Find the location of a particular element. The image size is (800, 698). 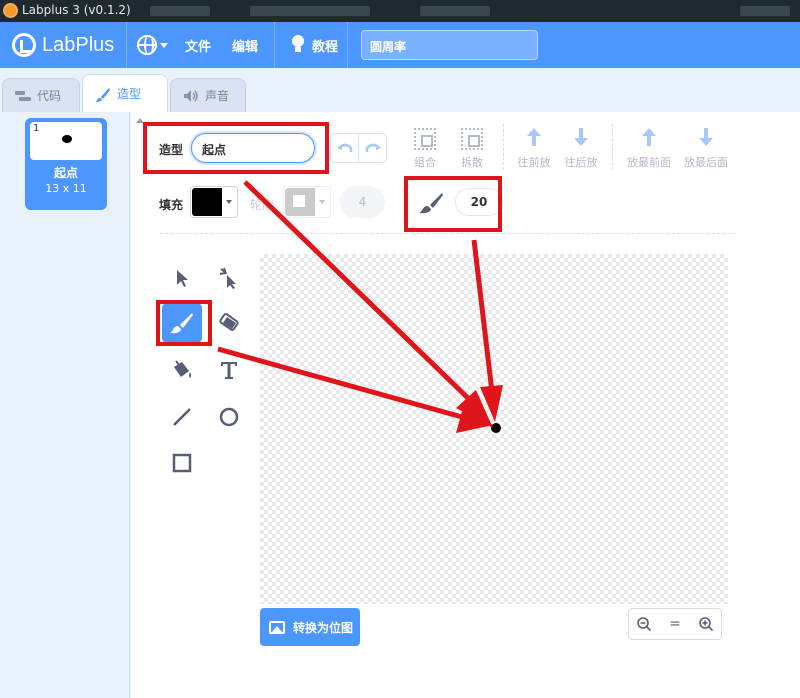

window-titlebar: Labplus 3 (v0.1.2) is located at coordinates (400, 11).